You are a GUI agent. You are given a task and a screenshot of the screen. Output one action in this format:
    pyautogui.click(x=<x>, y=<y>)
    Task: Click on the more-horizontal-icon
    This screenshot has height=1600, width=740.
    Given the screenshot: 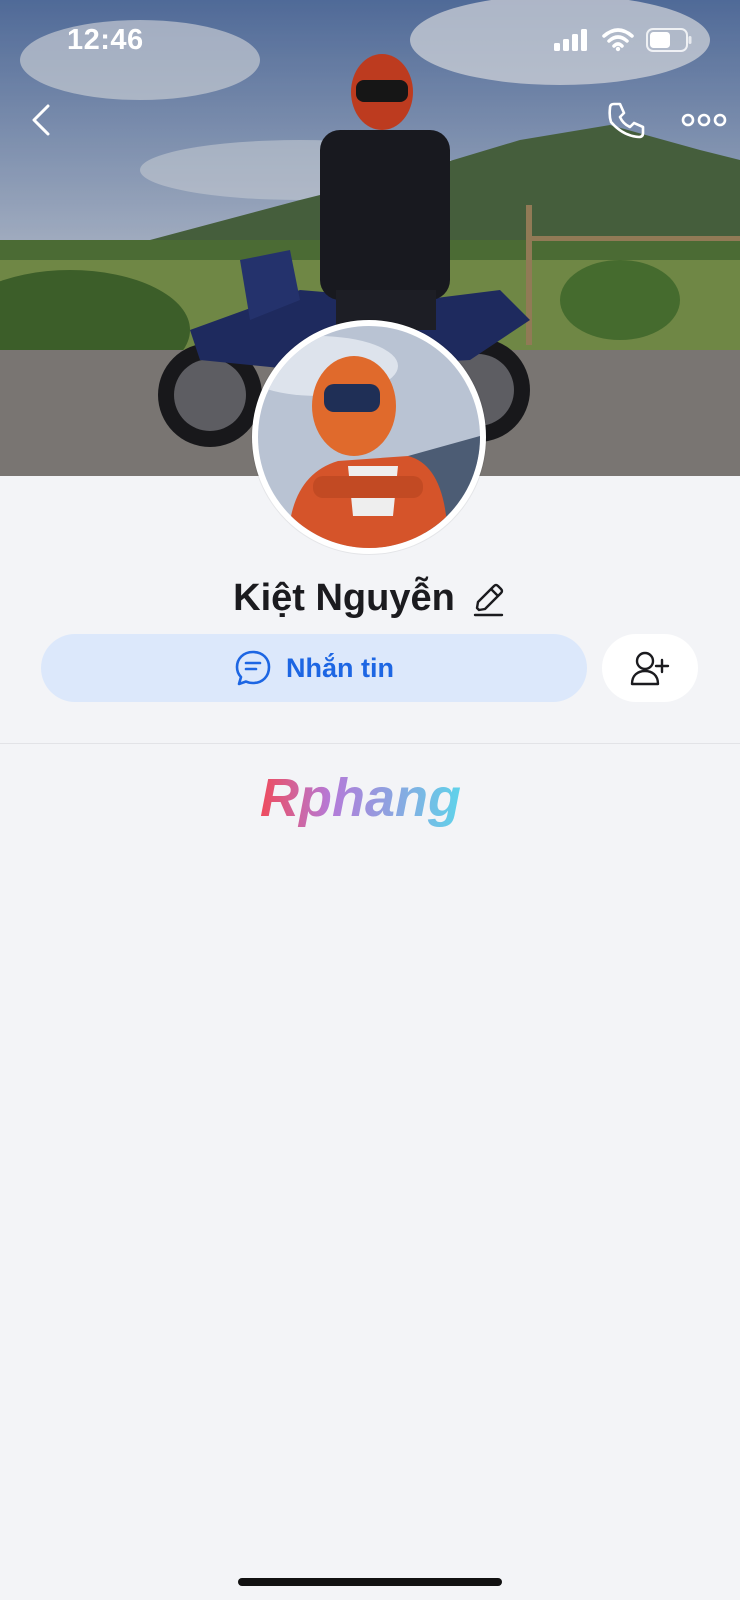 What is the action you would take?
    pyautogui.click(x=704, y=120)
    